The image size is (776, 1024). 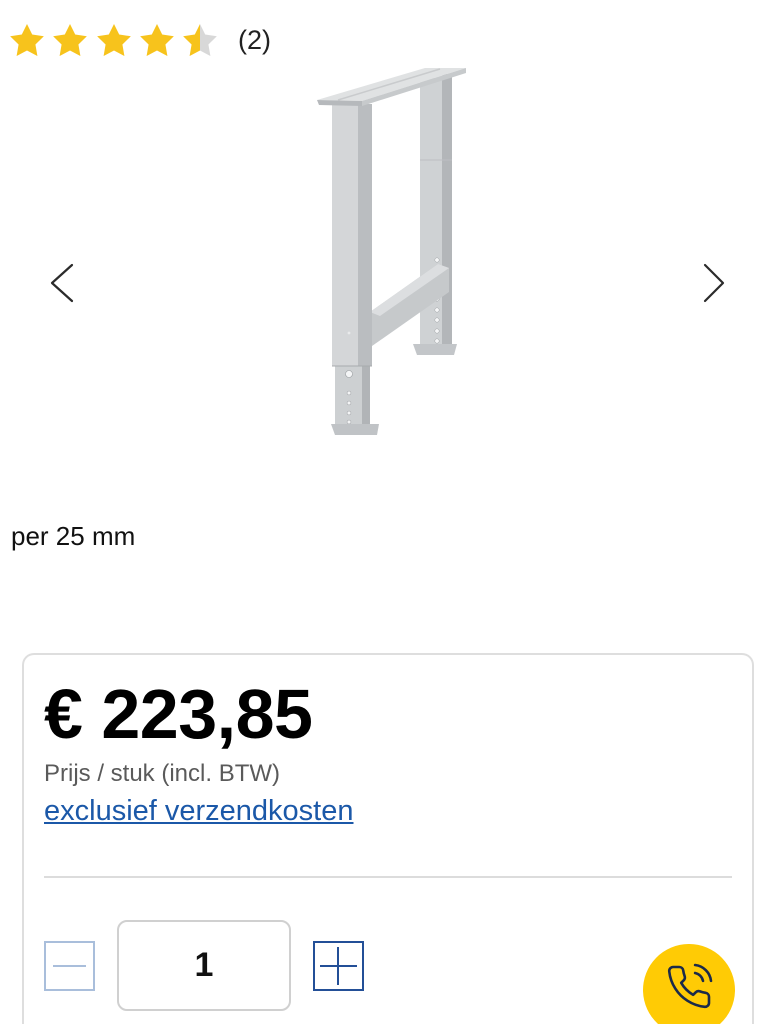 What do you see at coordinates (254, 40) in the screenshot?
I see `review-count-link: (2)` at bounding box center [254, 40].